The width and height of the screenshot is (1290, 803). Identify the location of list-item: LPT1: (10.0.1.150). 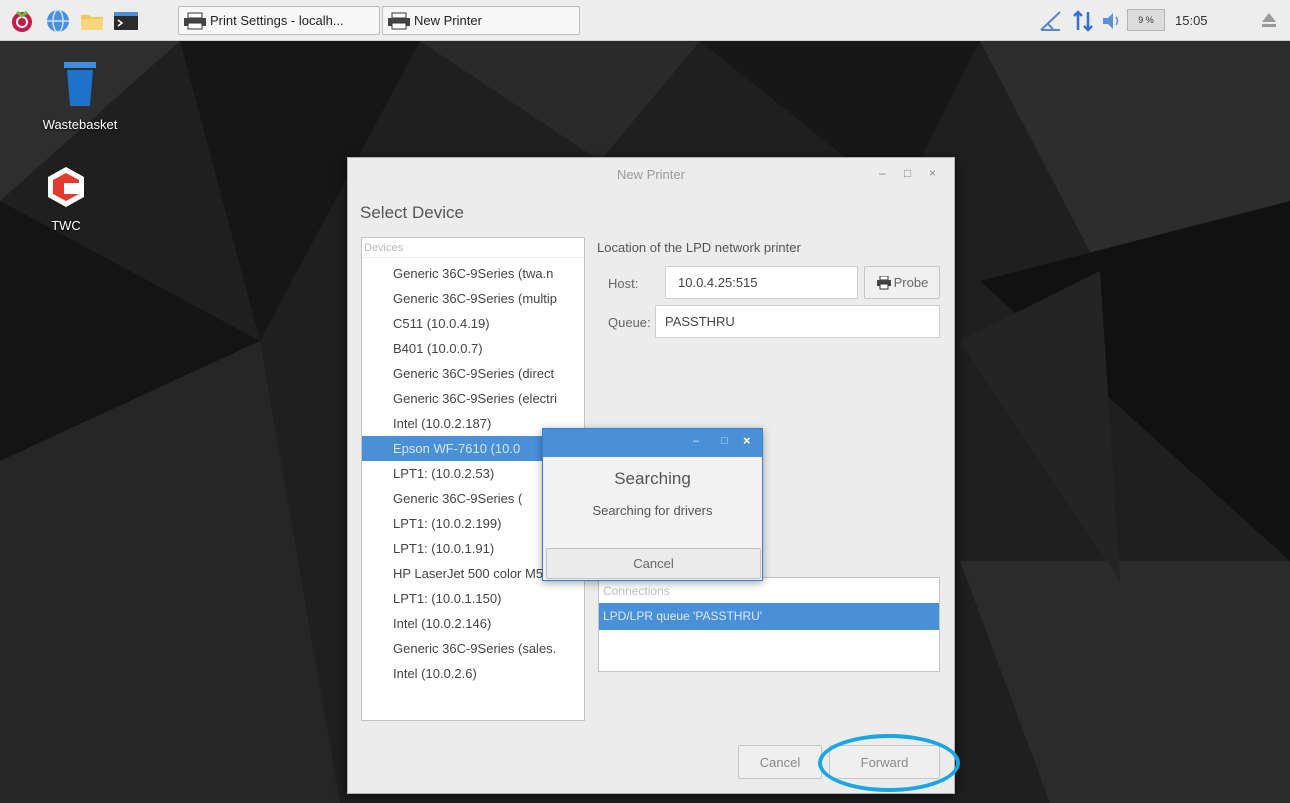
(473, 598).